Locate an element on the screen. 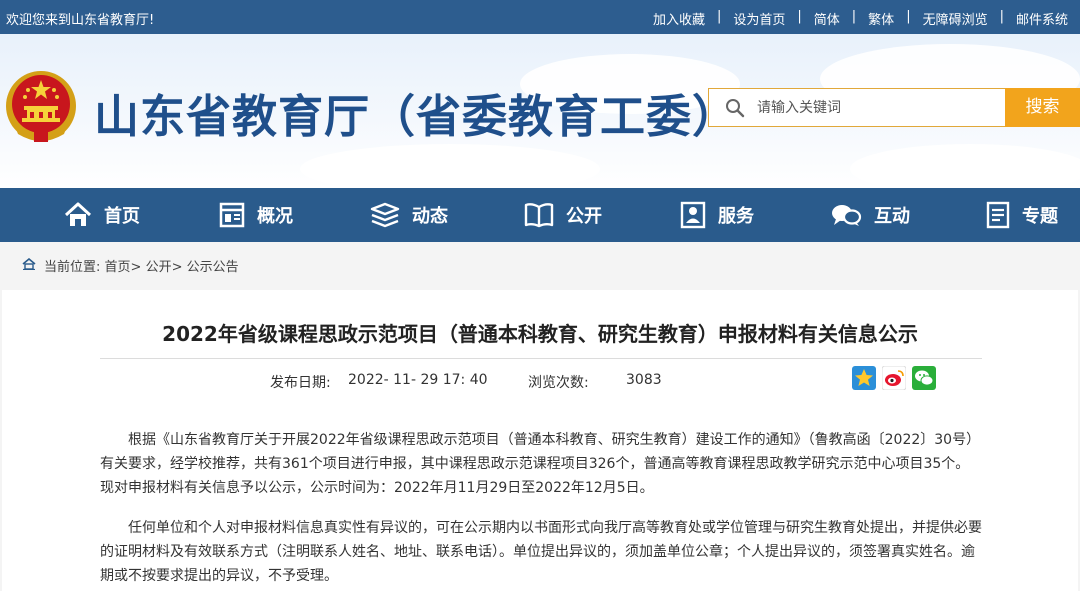  nav-item-topics: 专题 is located at coordinates (1022, 215).